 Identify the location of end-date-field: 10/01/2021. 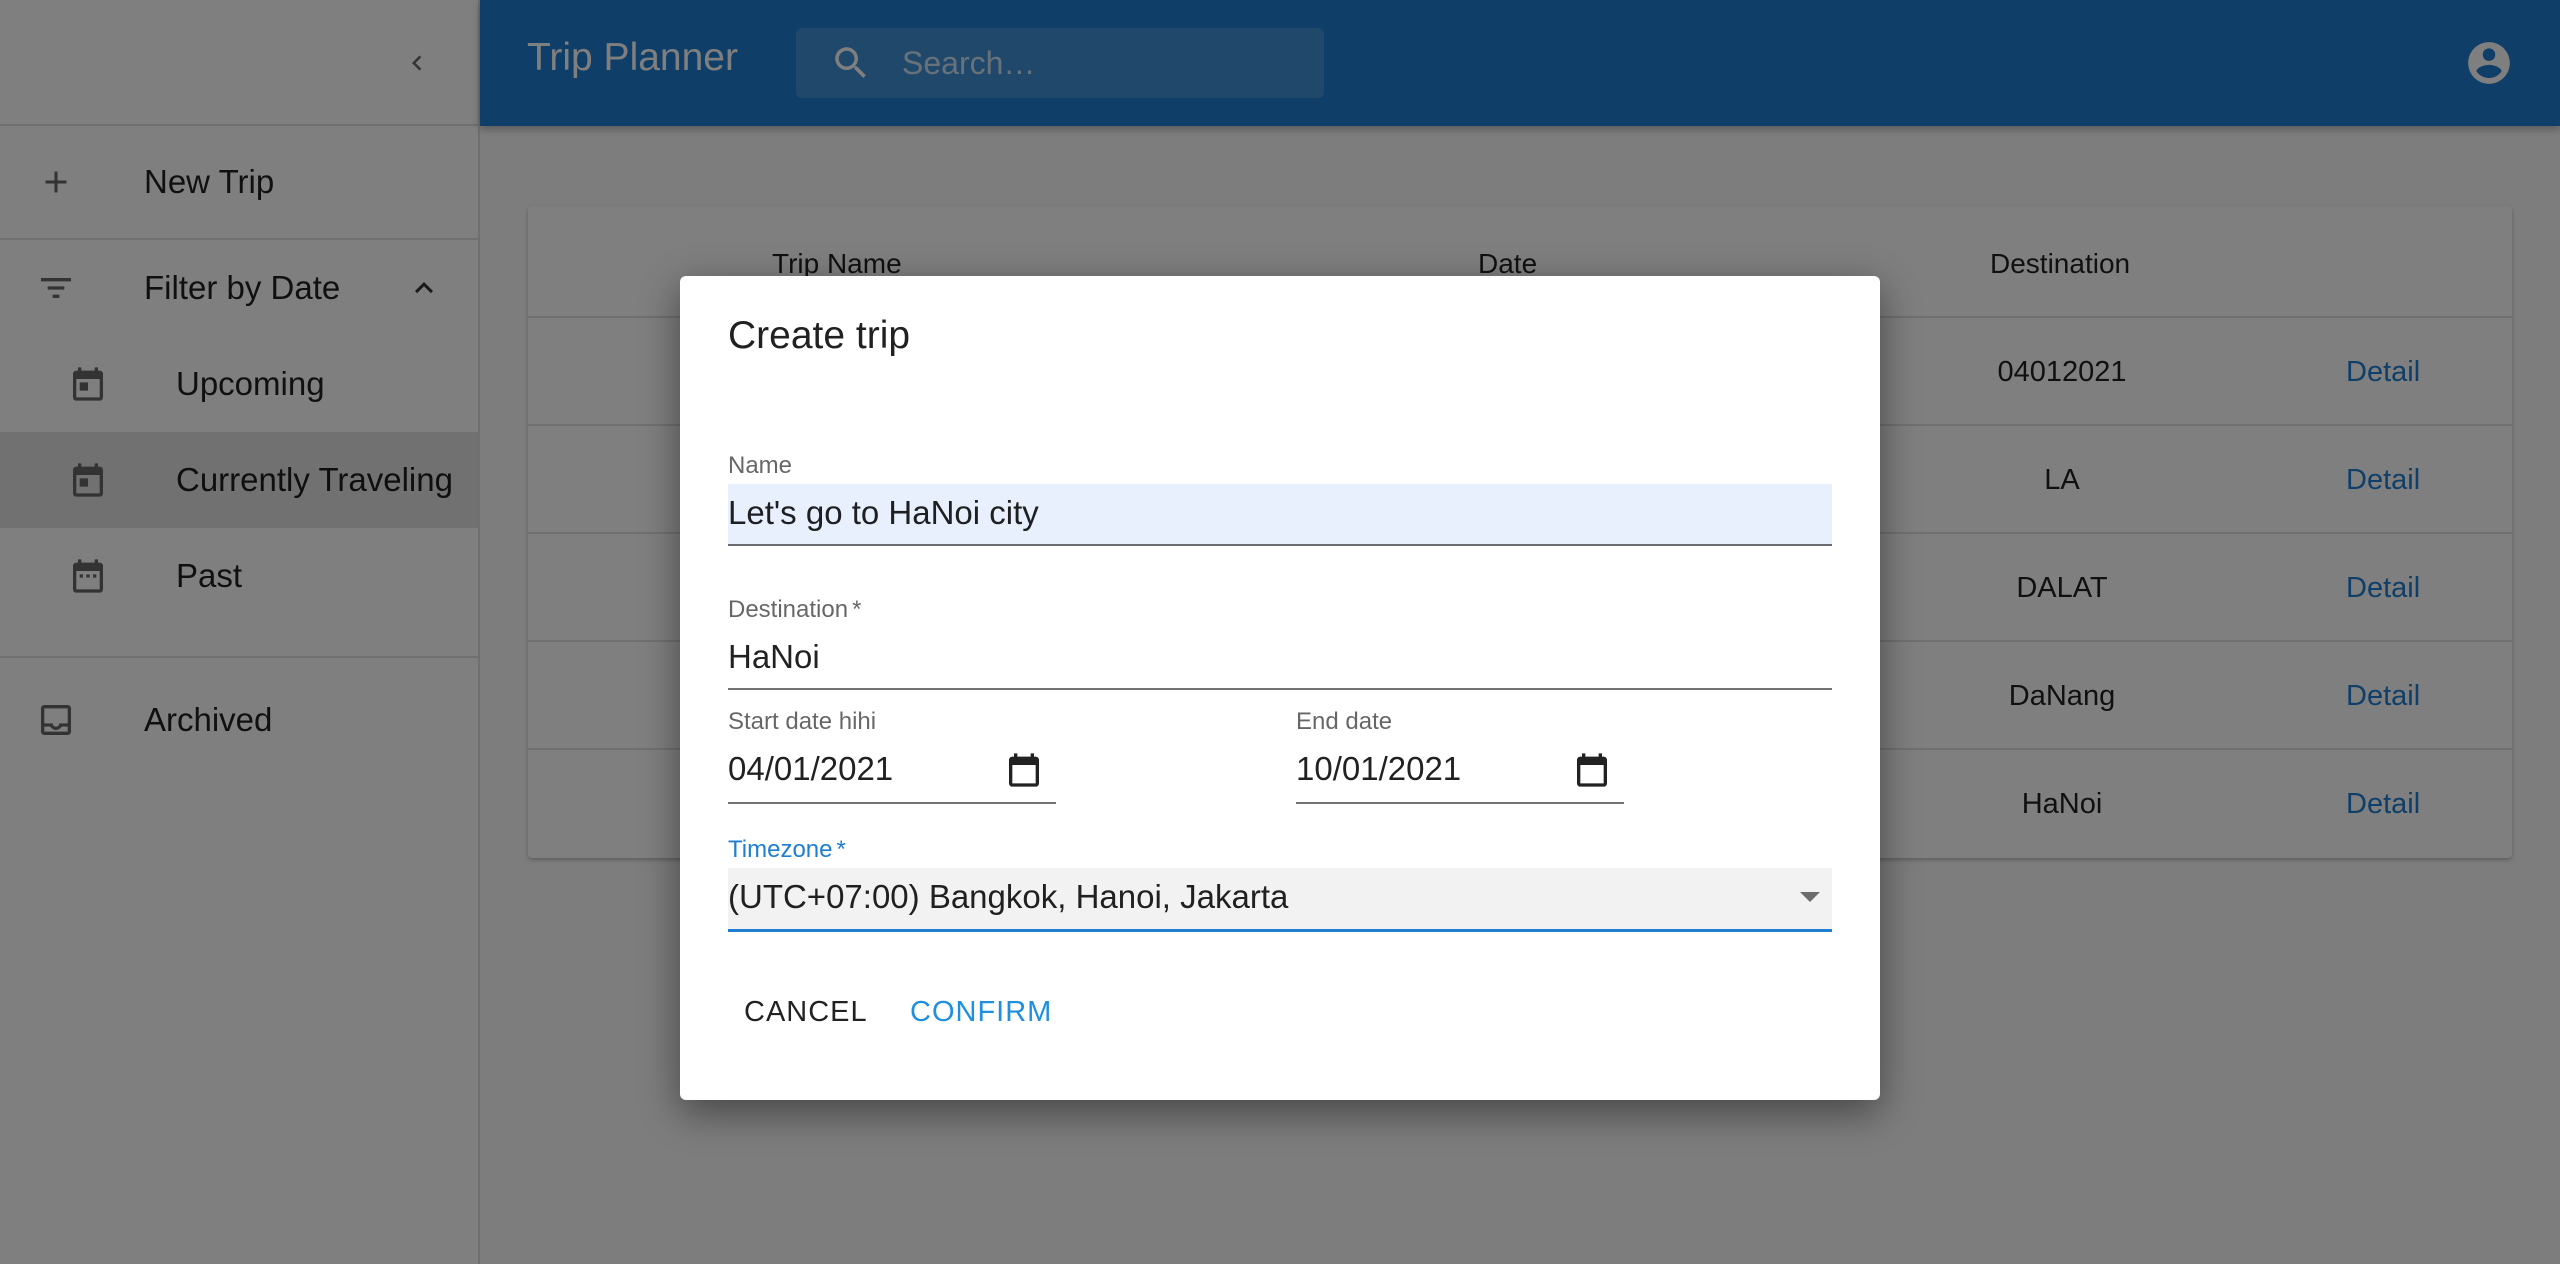
(1460, 771).